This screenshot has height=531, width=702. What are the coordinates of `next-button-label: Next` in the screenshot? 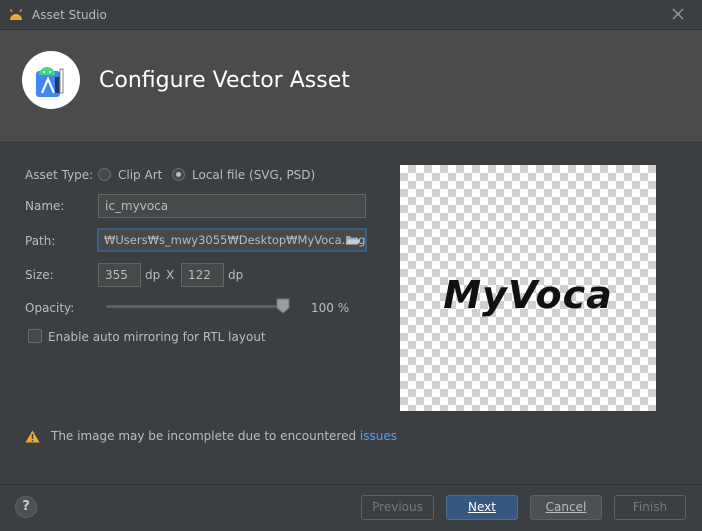 It's located at (482, 507).